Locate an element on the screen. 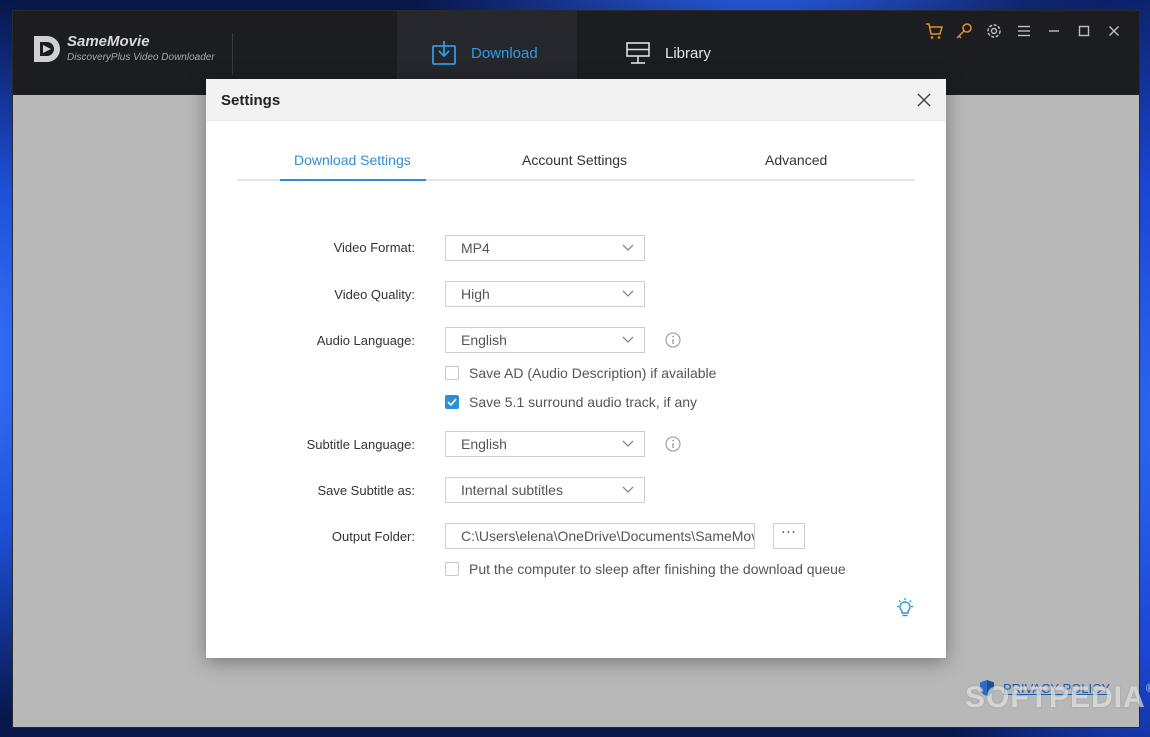  hamburger-icon is located at coordinates (1024, 31).